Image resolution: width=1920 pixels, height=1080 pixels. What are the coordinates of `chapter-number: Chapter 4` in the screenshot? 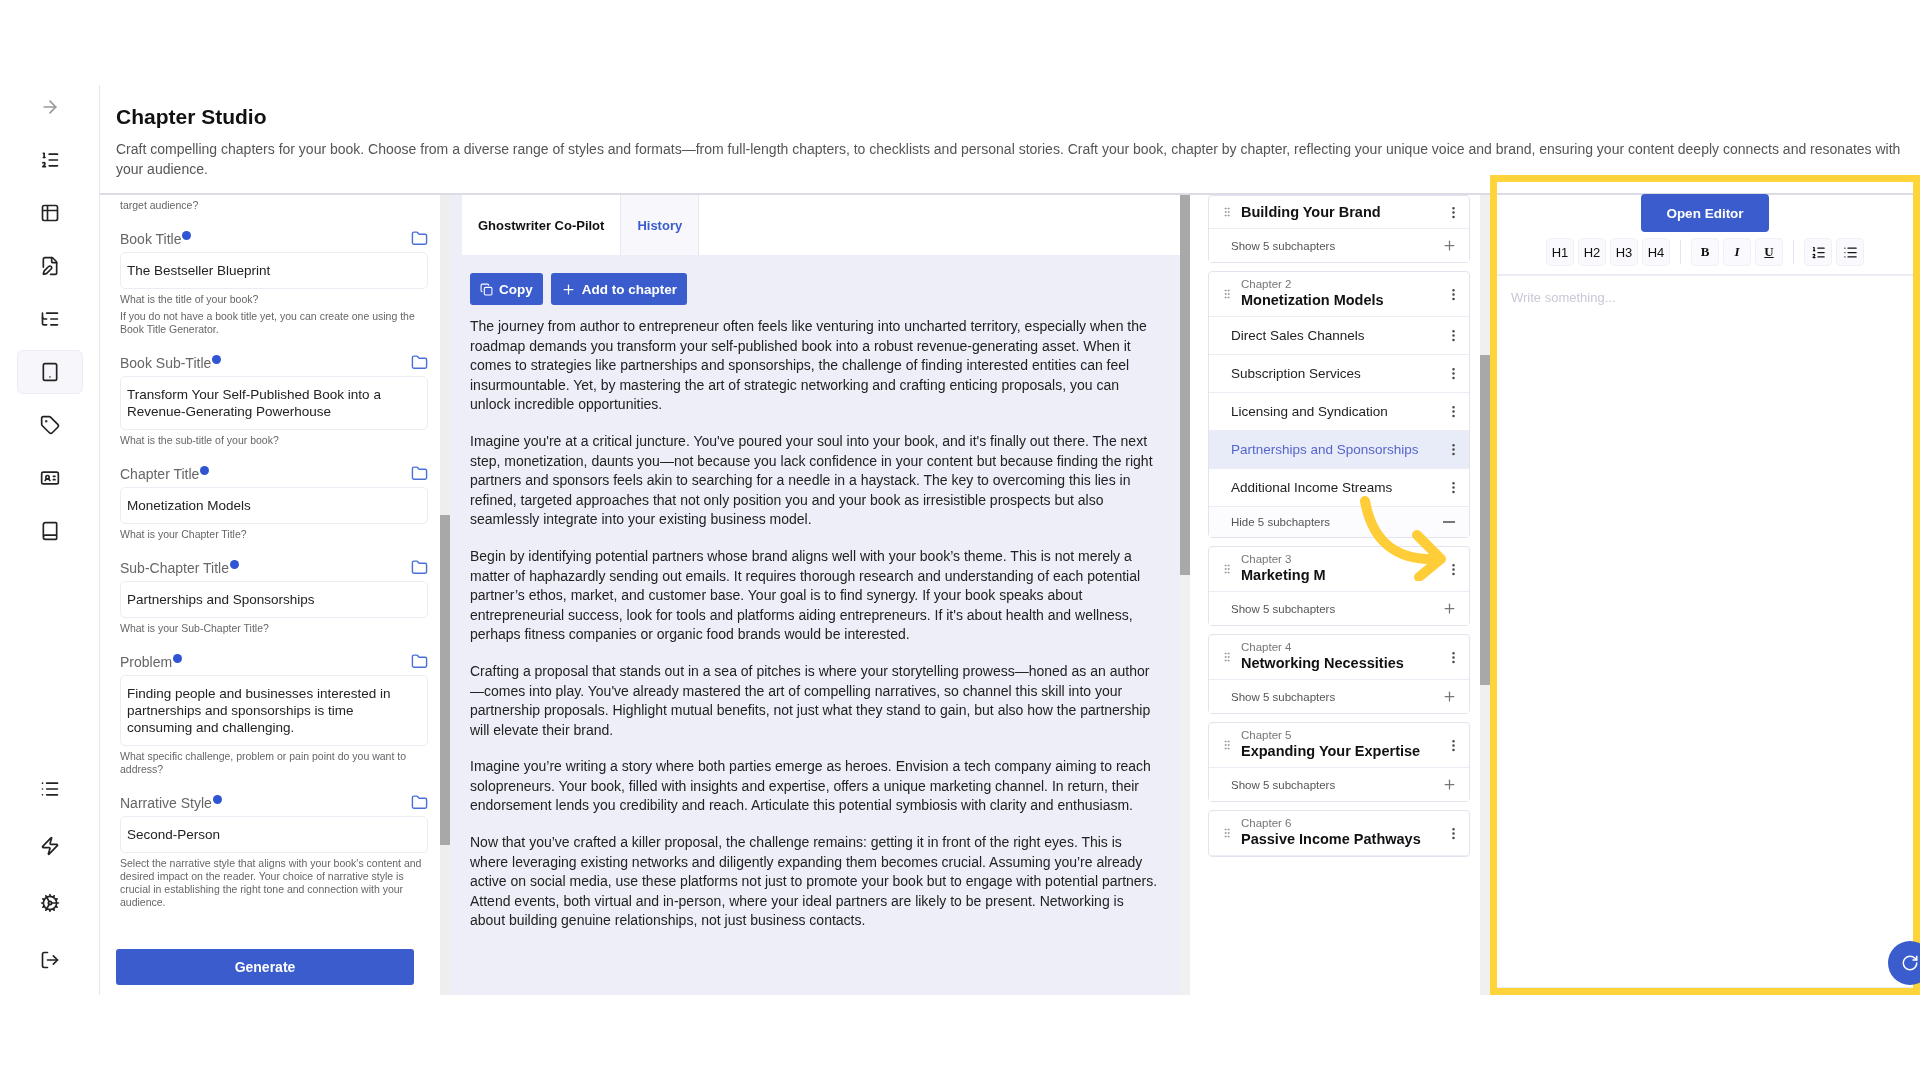 It's located at (1267, 647).